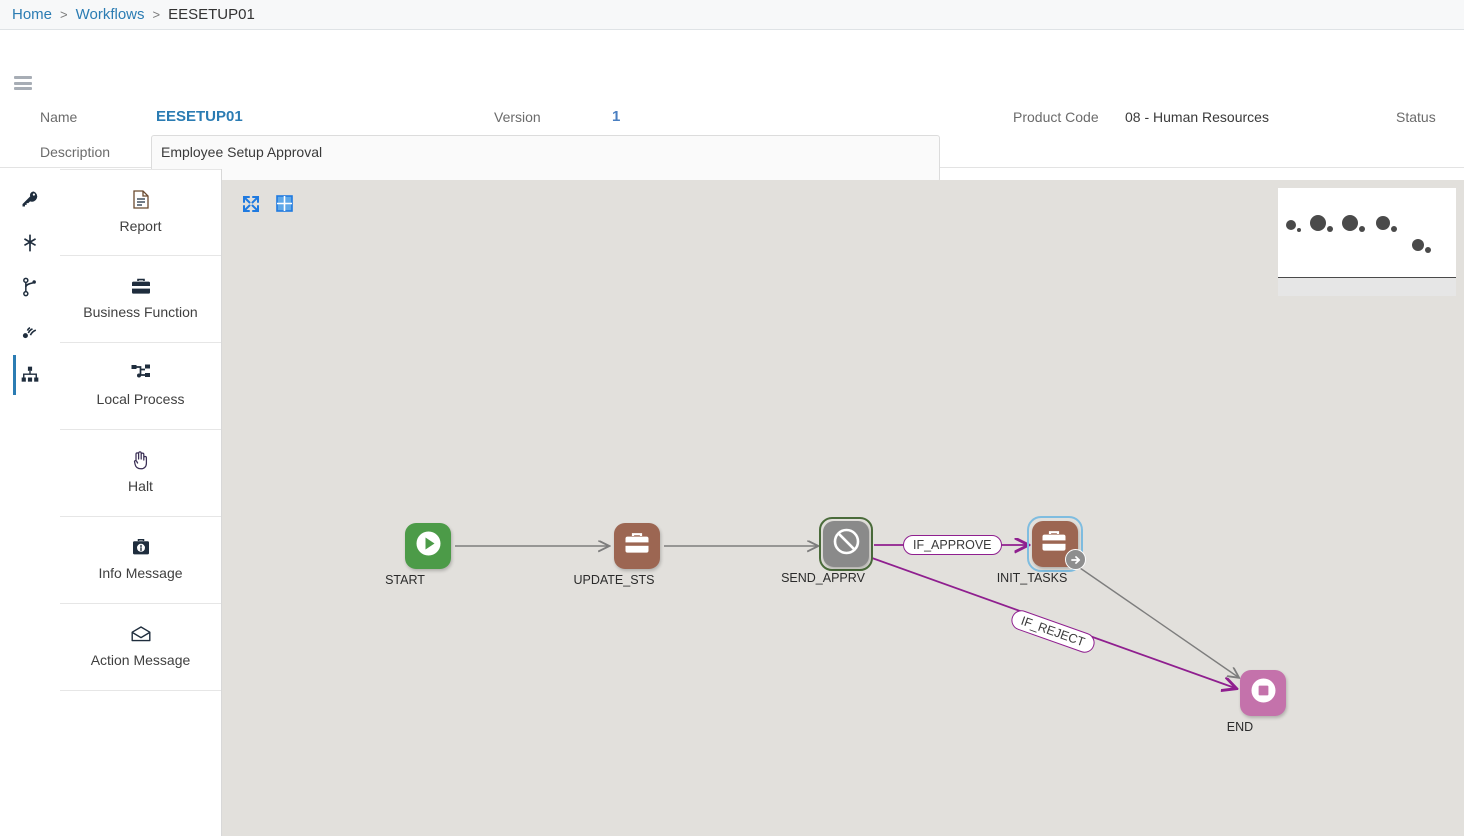  Describe the element at coordinates (199, 116) in the screenshot. I see `workflow-name-value: EESETUP01` at that location.